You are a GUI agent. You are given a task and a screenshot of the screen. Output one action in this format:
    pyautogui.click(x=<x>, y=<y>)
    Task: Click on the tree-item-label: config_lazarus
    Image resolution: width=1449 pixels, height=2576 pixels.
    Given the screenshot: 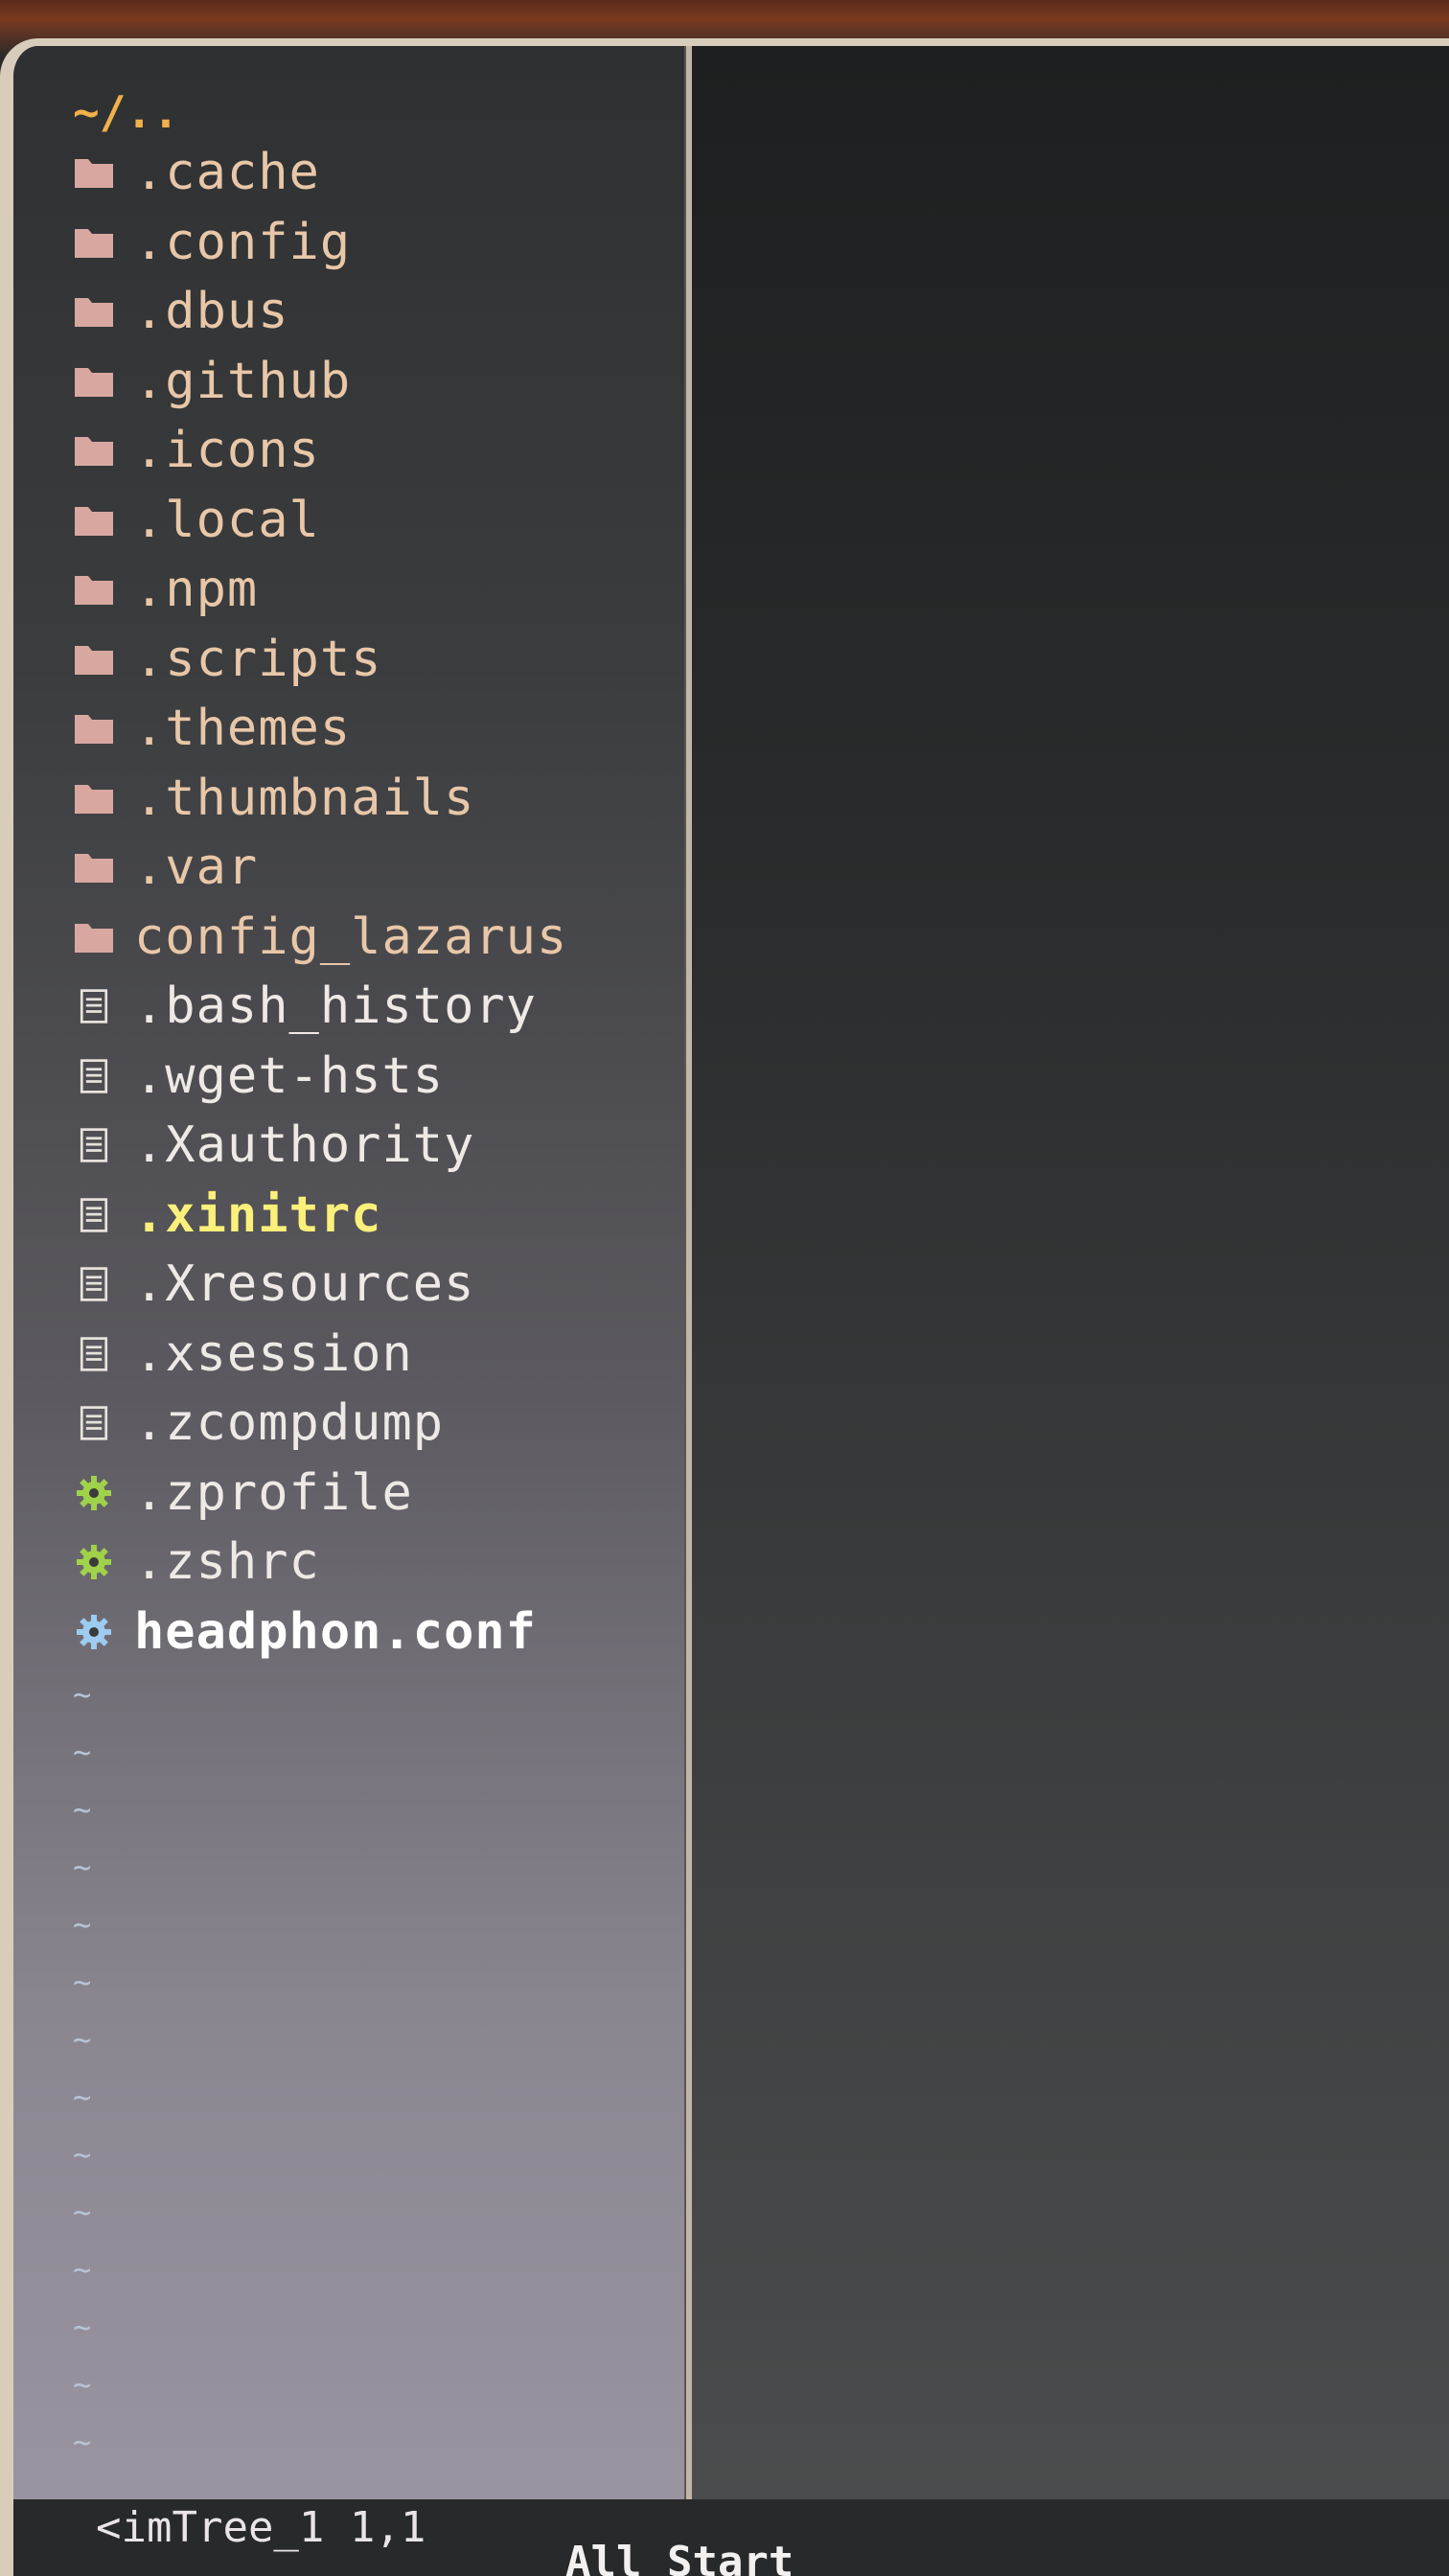 What is the action you would take?
    pyautogui.click(x=351, y=937)
    